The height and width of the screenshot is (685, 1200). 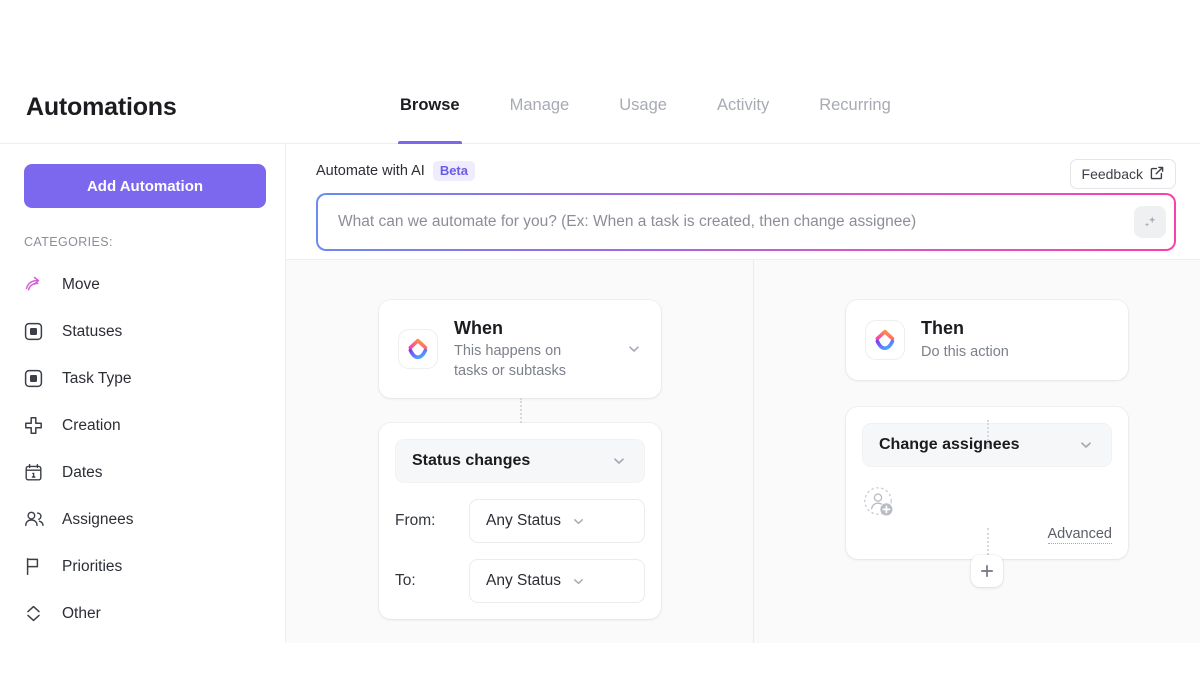 I want to click on status-badge: Beta, so click(x=453, y=171).